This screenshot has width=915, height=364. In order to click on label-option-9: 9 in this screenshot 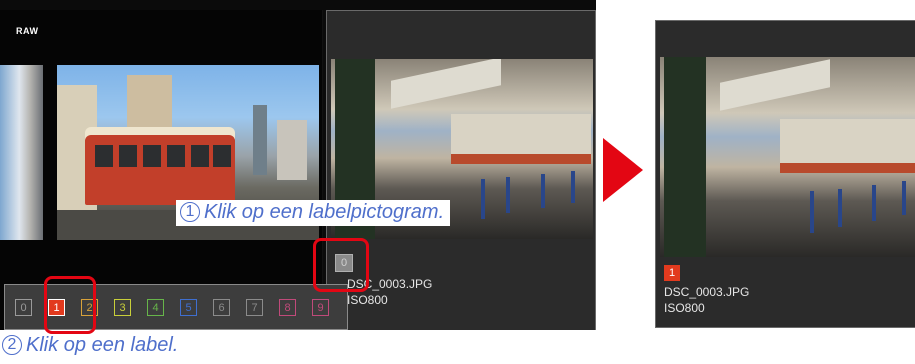, I will do `click(320, 307)`.